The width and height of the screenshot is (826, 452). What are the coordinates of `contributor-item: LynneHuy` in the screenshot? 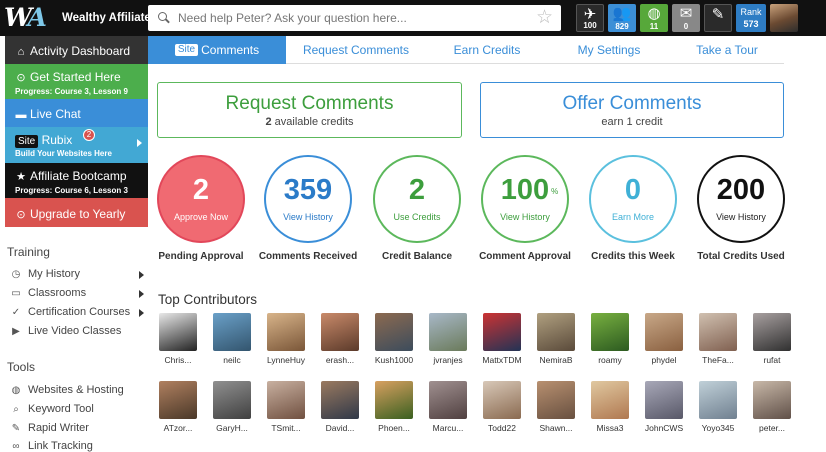 It's located at (286, 339).